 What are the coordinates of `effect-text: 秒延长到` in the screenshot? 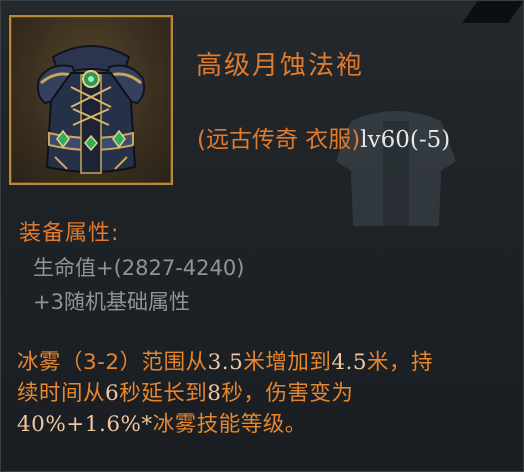 It's located at (163, 393).